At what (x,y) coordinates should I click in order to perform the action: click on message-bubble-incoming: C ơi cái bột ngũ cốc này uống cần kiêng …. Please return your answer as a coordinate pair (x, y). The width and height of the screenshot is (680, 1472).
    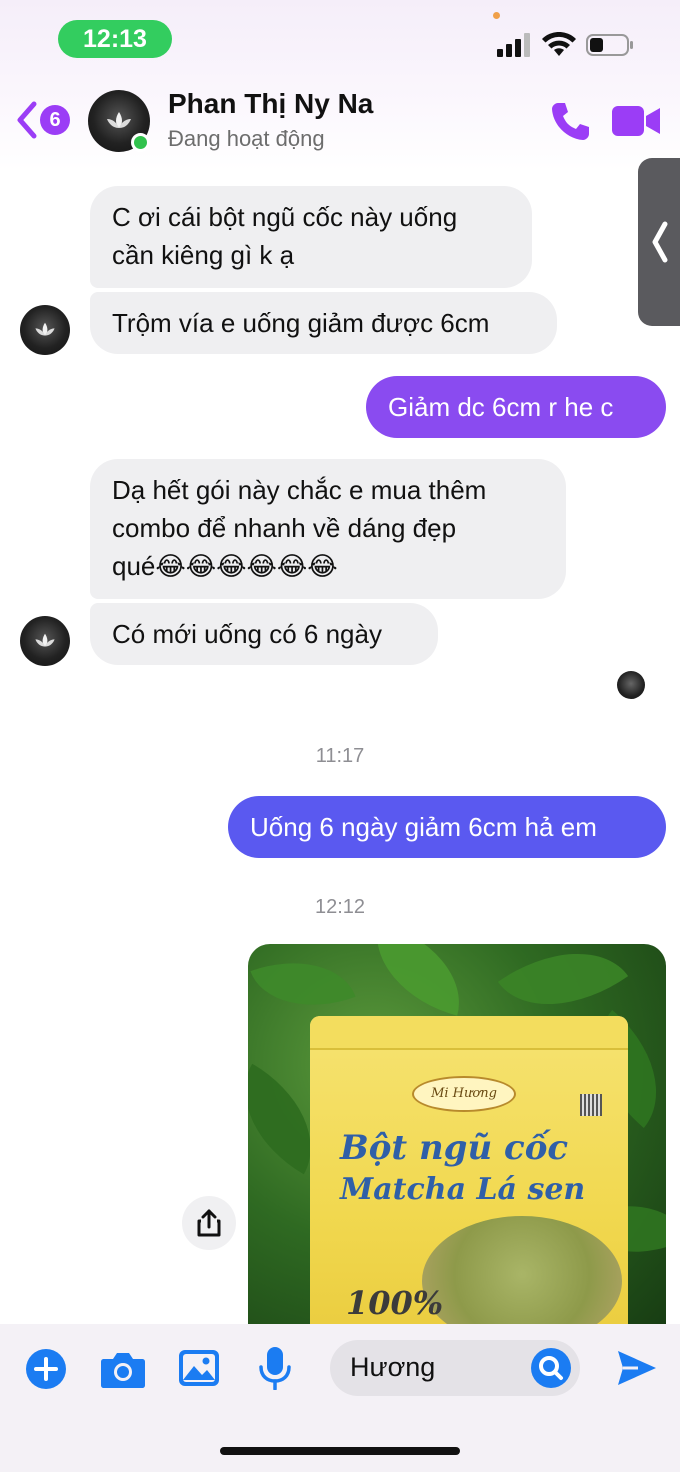
    Looking at the image, I should click on (311, 237).